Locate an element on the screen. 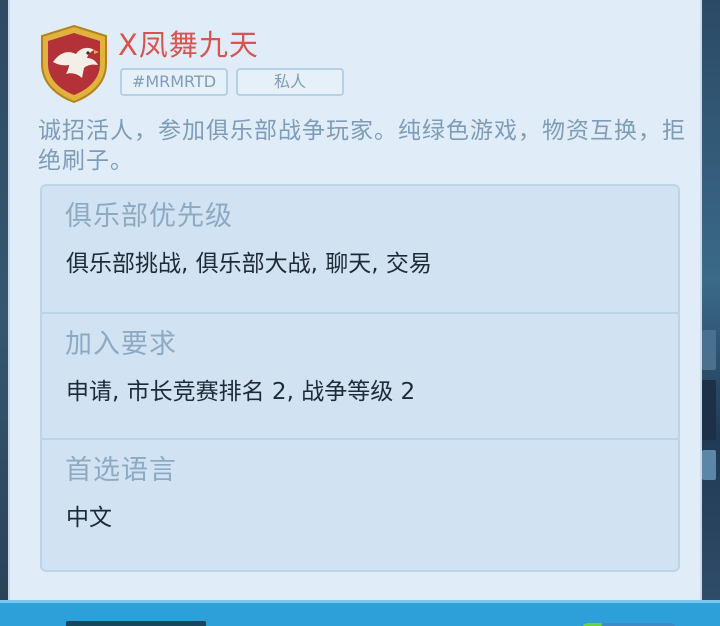 The height and width of the screenshot is (626, 720). requirements-title: 加入要求 is located at coordinates (121, 344).